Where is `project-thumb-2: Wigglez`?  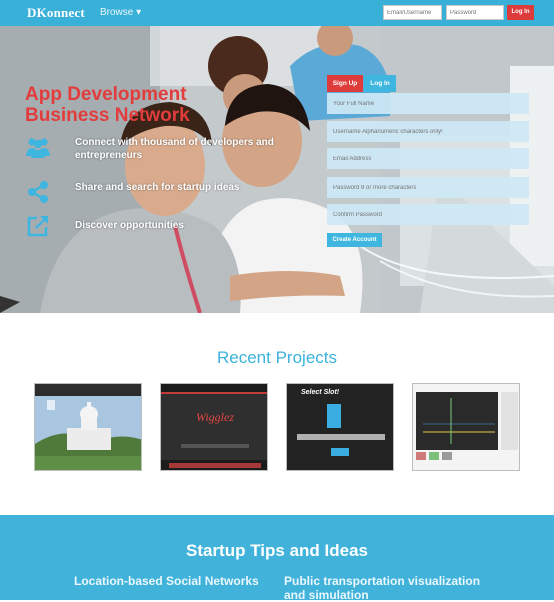
project-thumb-2: Wigglez is located at coordinates (214, 427).